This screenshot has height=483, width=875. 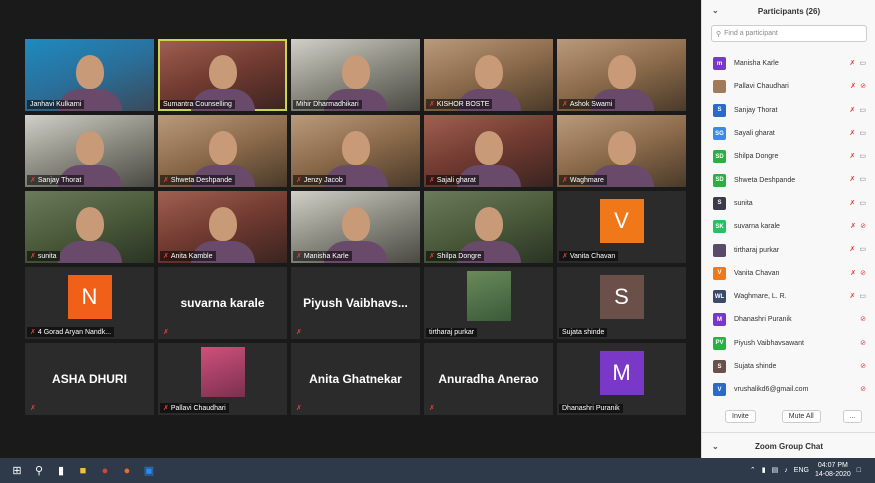 What do you see at coordinates (788, 343) in the screenshot?
I see `participant-row: PV Piyush Vaibhavsawant ⊘` at bounding box center [788, 343].